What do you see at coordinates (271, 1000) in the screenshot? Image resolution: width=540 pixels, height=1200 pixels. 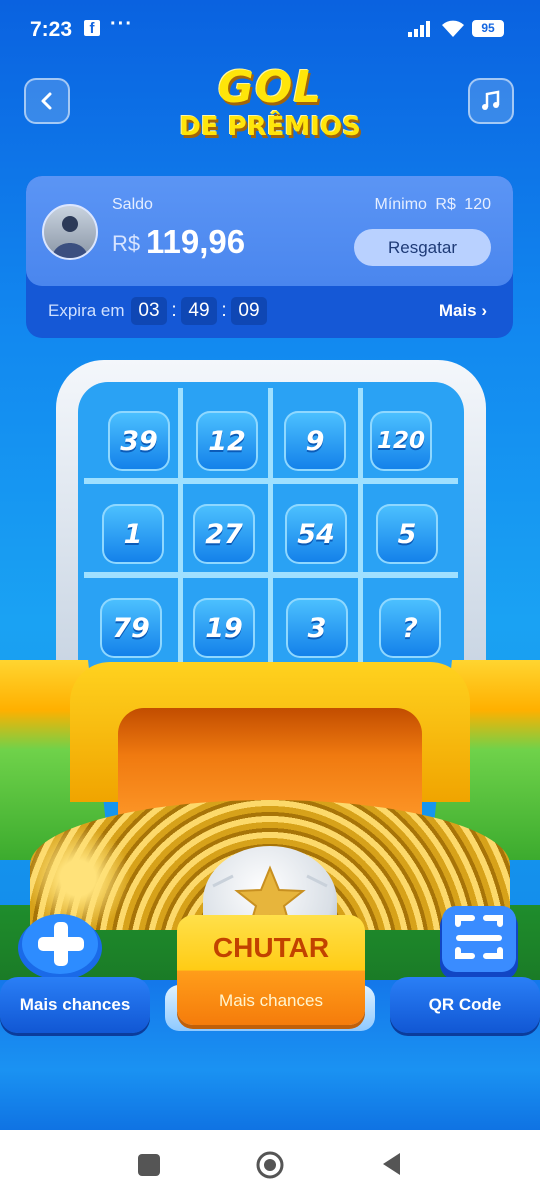 I see `kick-button-sublabel: Mais chances` at bounding box center [271, 1000].